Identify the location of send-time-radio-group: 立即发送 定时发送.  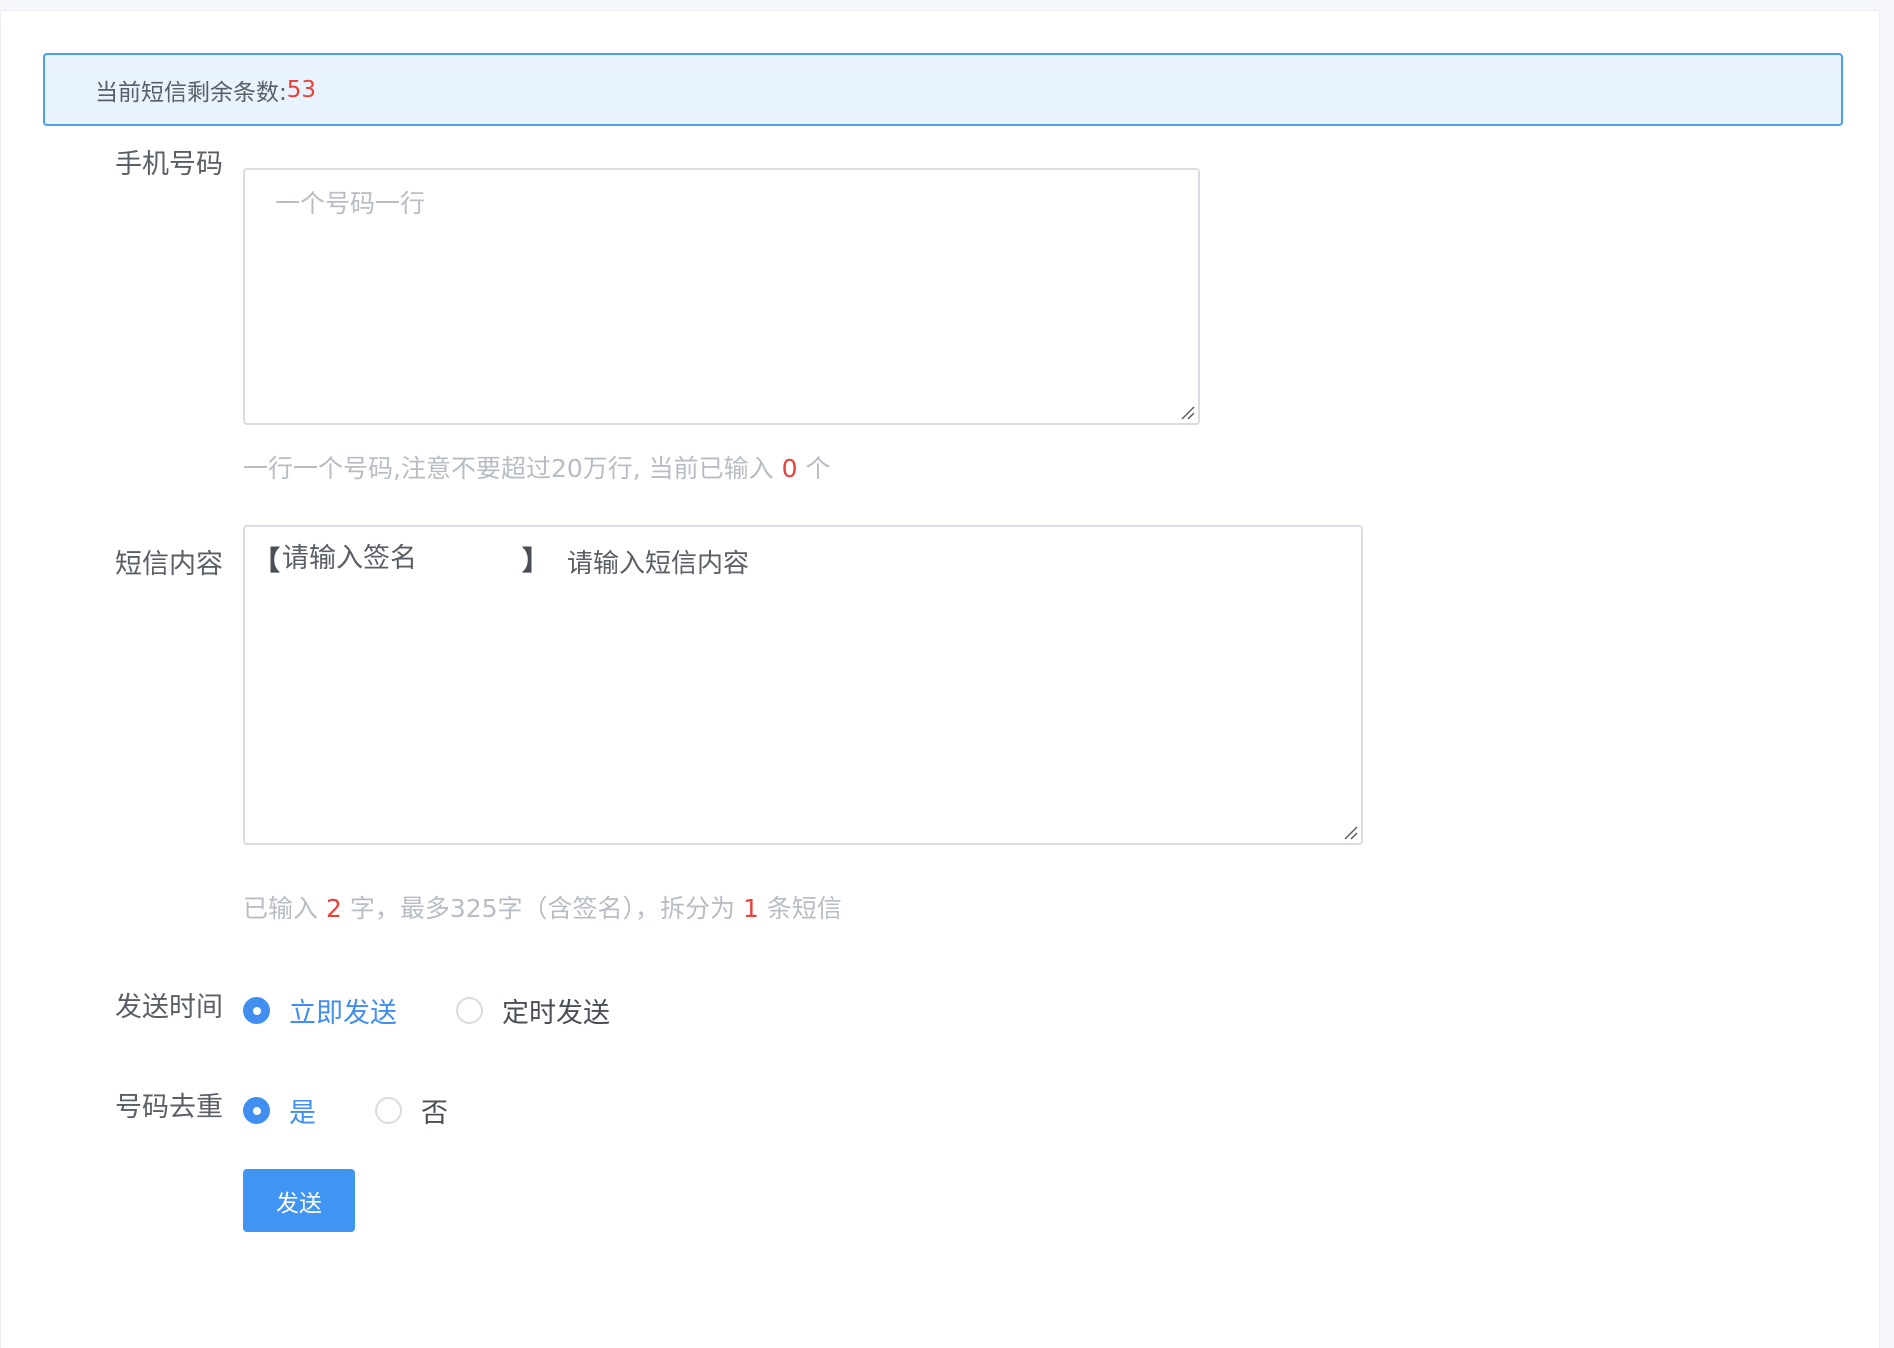
(426, 1010).